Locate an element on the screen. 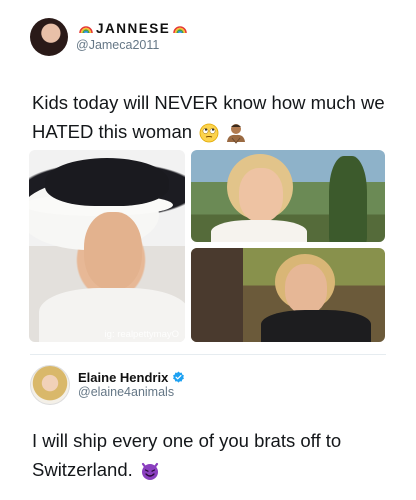 This screenshot has width=416, height=500. first-display-name-row: JANNESE is located at coordinates (133, 29).